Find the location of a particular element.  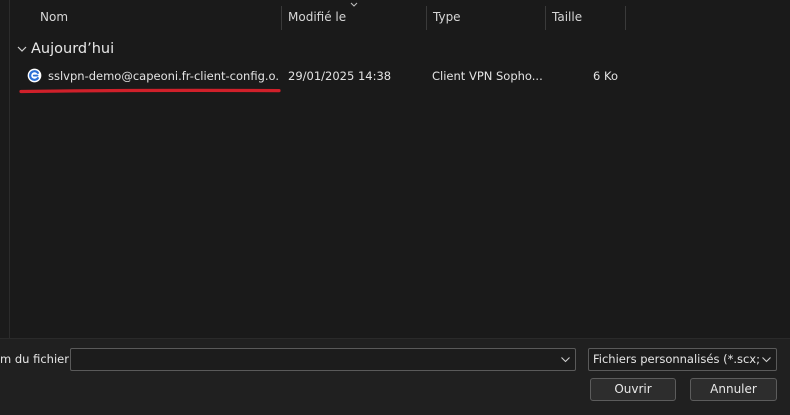

column-header-row: Nom Modifié le Type Taille is located at coordinates (400, 16).